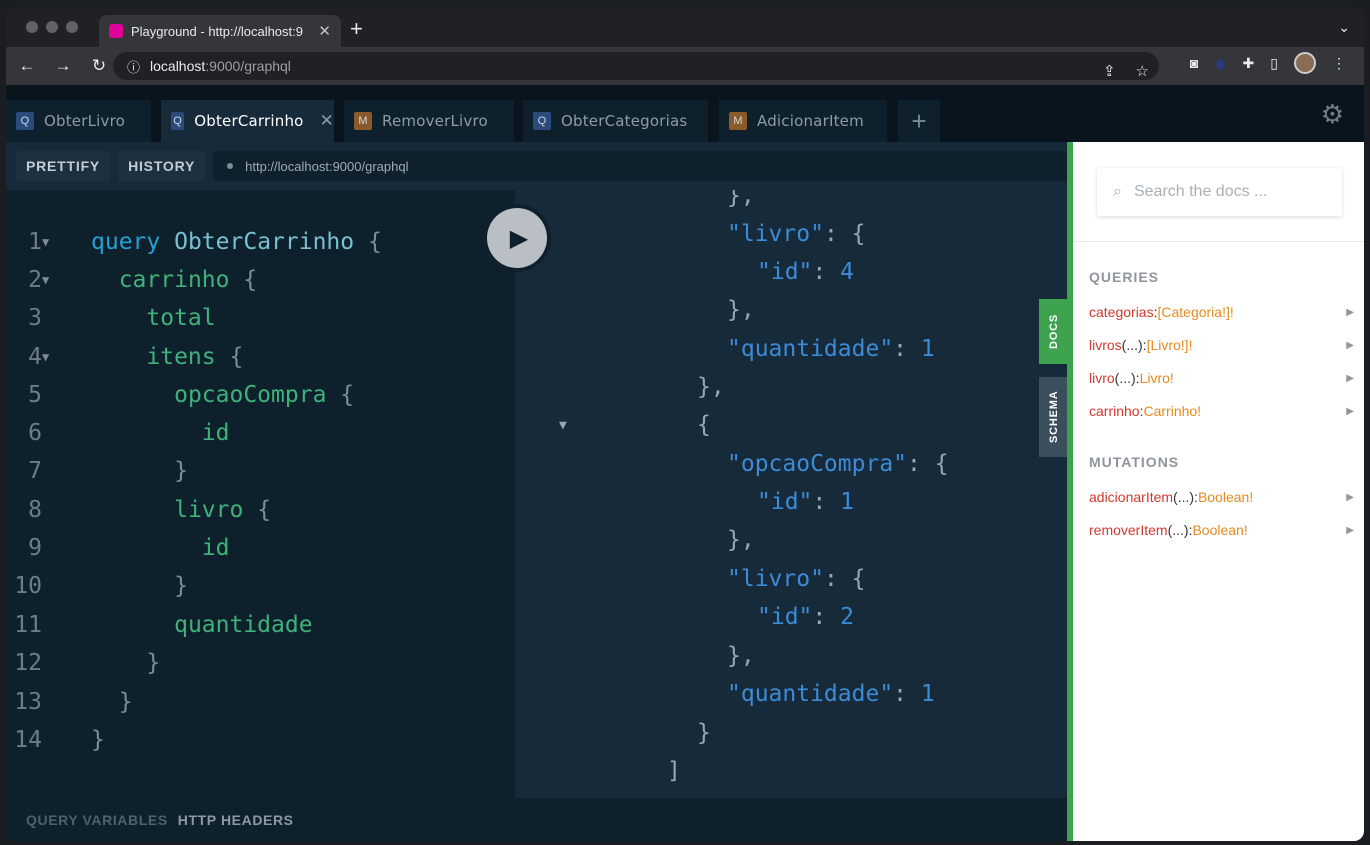 The image size is (1370, 845). Describe the element at coordinates (1131, 497) in the screenshot. I see `field-name: adicionarItem` at that location.